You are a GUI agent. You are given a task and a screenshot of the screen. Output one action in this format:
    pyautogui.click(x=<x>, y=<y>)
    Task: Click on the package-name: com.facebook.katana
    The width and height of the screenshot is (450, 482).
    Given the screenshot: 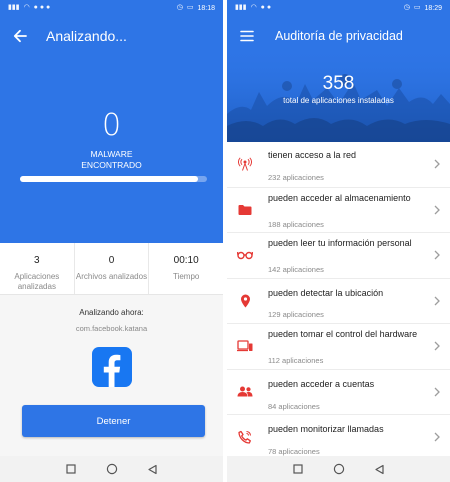 What is the action you would take?
    pyautogui.click(x=111, y=328)
    